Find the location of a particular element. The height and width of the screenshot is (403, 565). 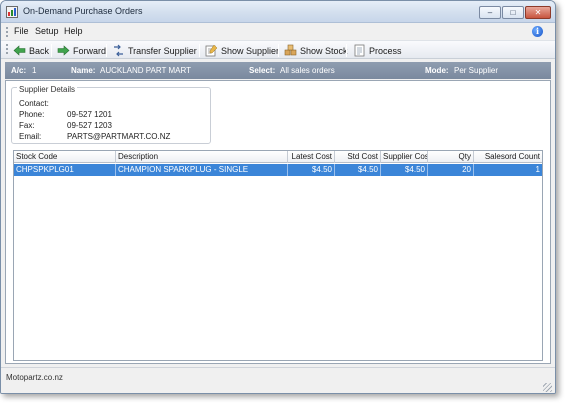

window-title: On-Demand Purchase Orders is located at coordinates (83, 11).